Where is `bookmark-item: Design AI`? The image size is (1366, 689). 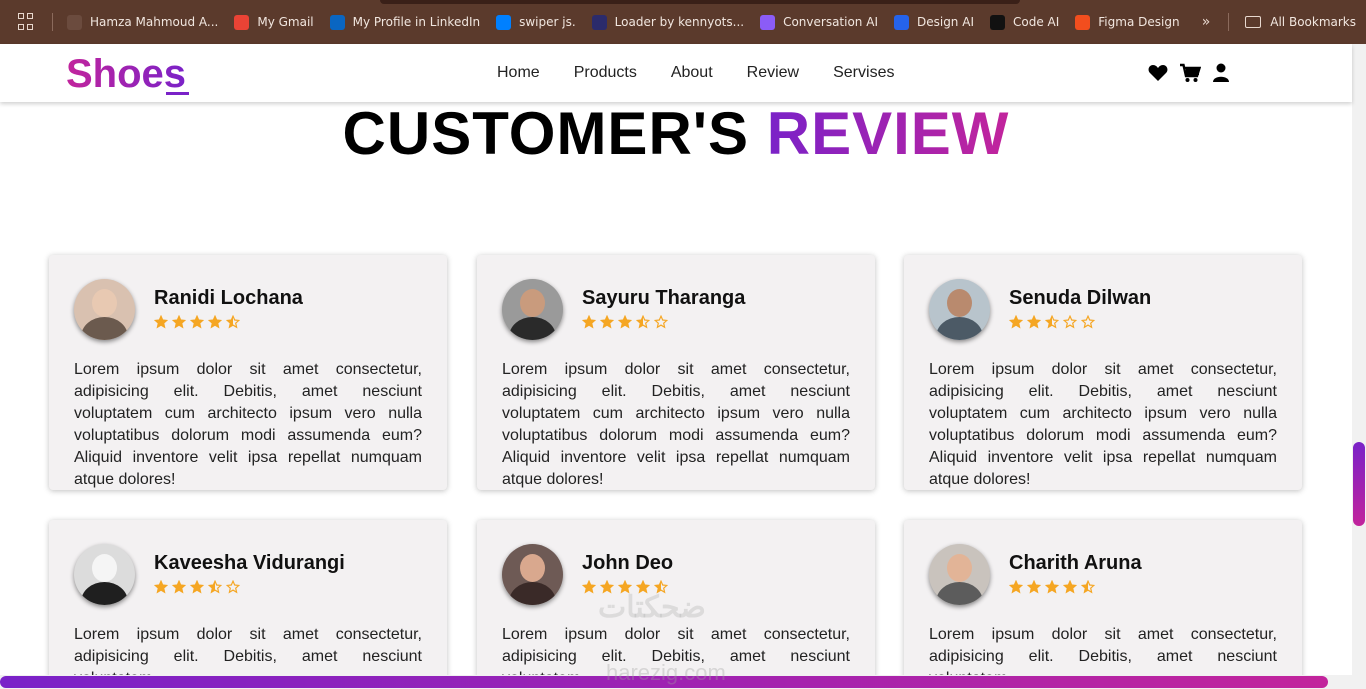
bookmark-item: Design AI is located at coordinates (933, 22).